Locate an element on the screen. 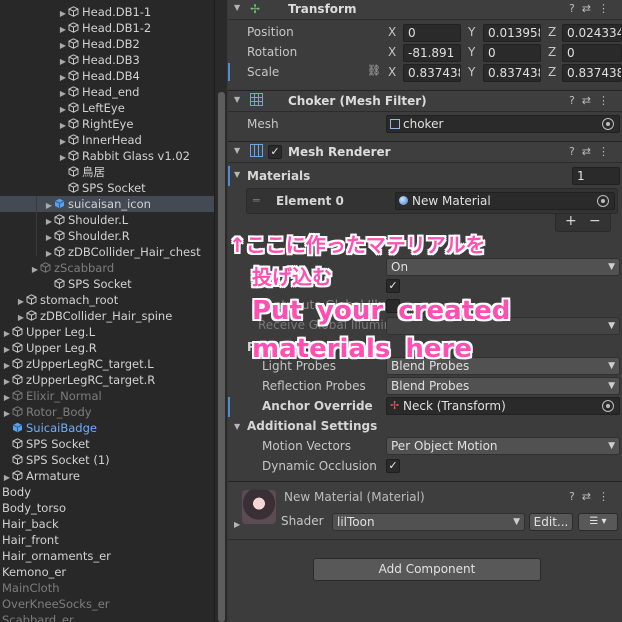 This screenshot has height=622, width=622. hierarchy-item: ▶ Head.DB4 is located at coordinates (107, 76).